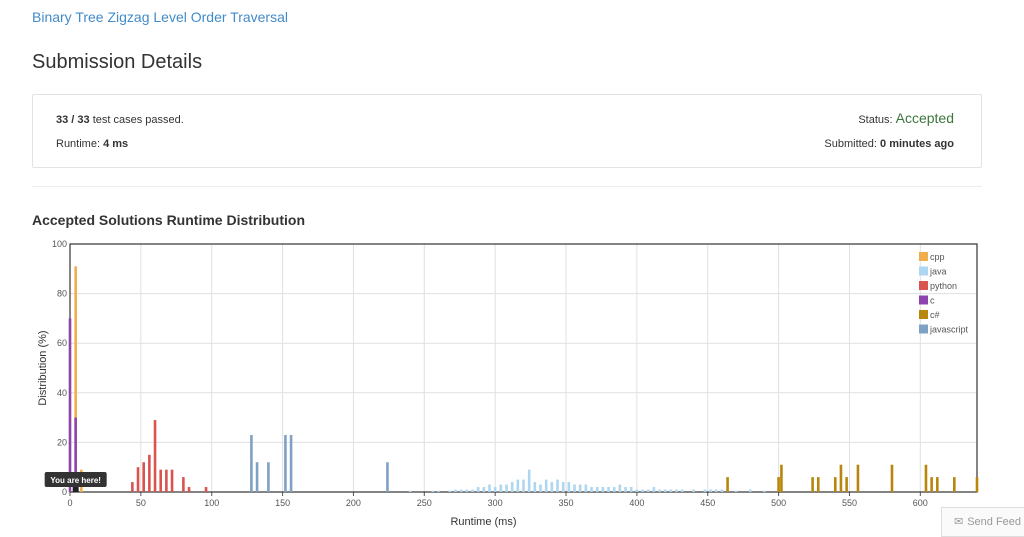  Describe the element at coordinates (353, 503) in the screenshot. I see `x-tick-label: 200` at that location.